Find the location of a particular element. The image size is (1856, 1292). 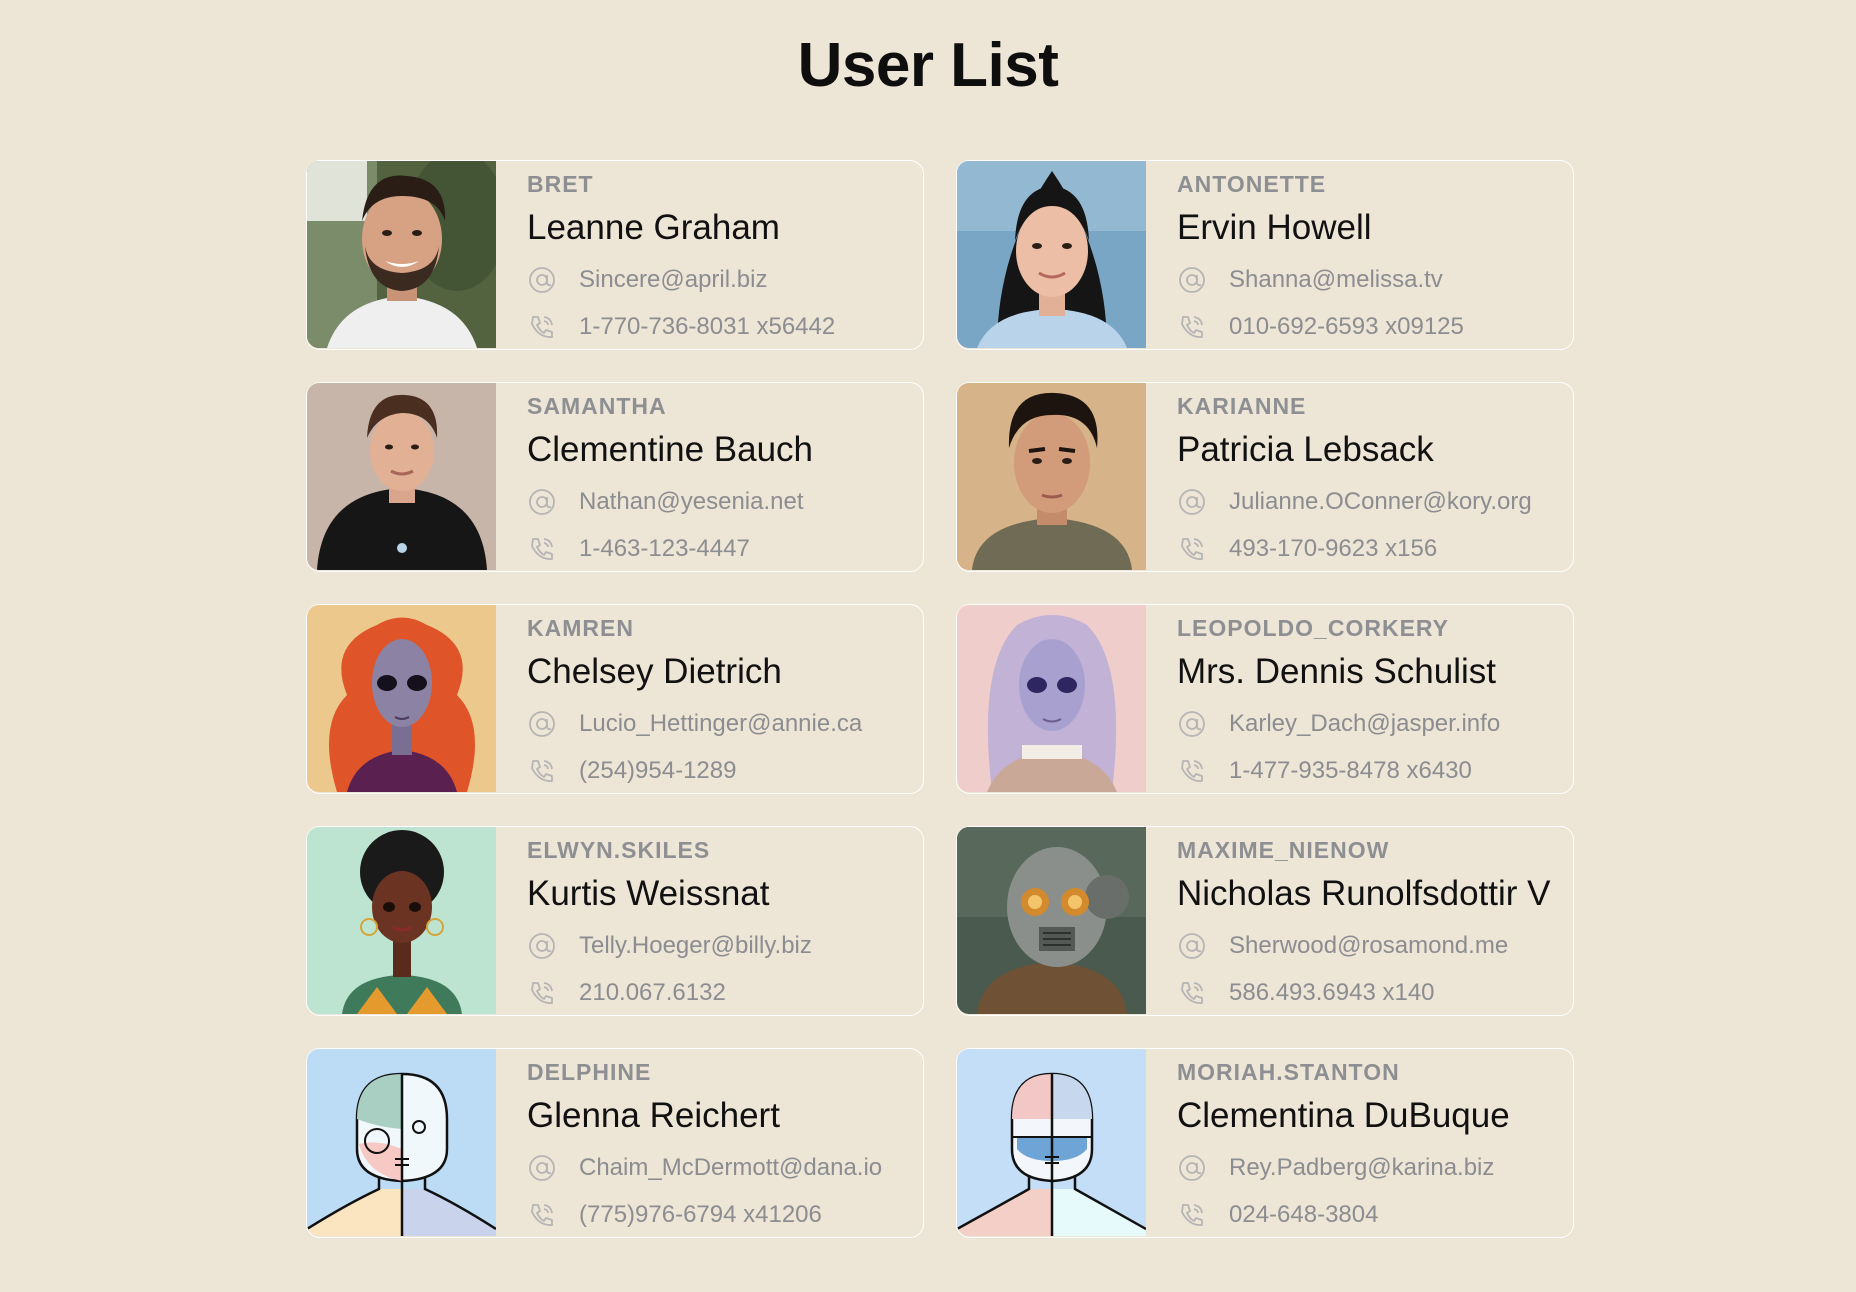

email-text: Shanna@melissa.tv is located at coordinates (1336, 280).